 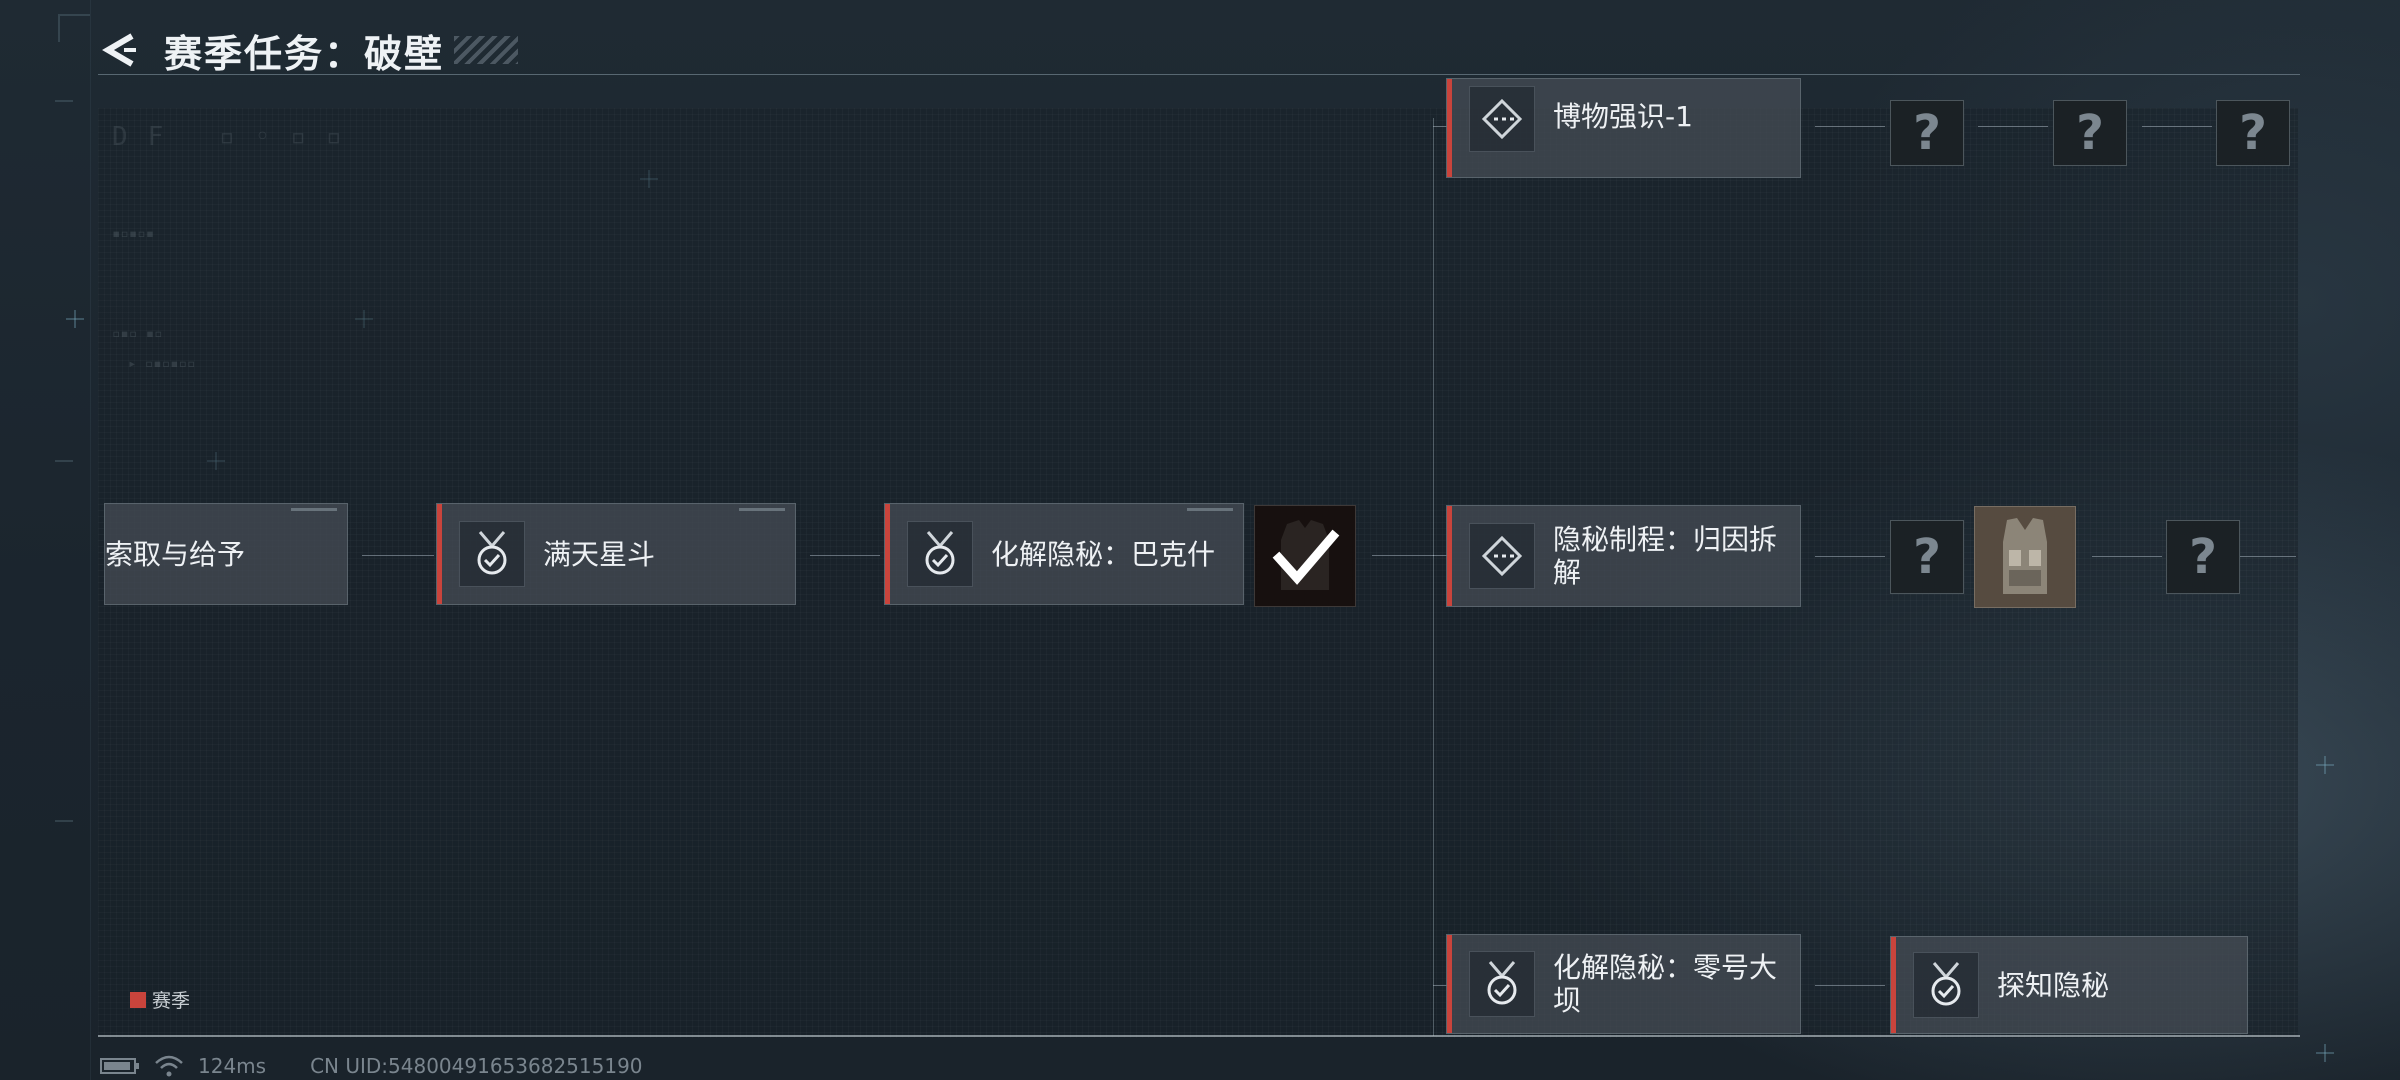 I want to click on wifi-icon, so click(x=169, y=1066).